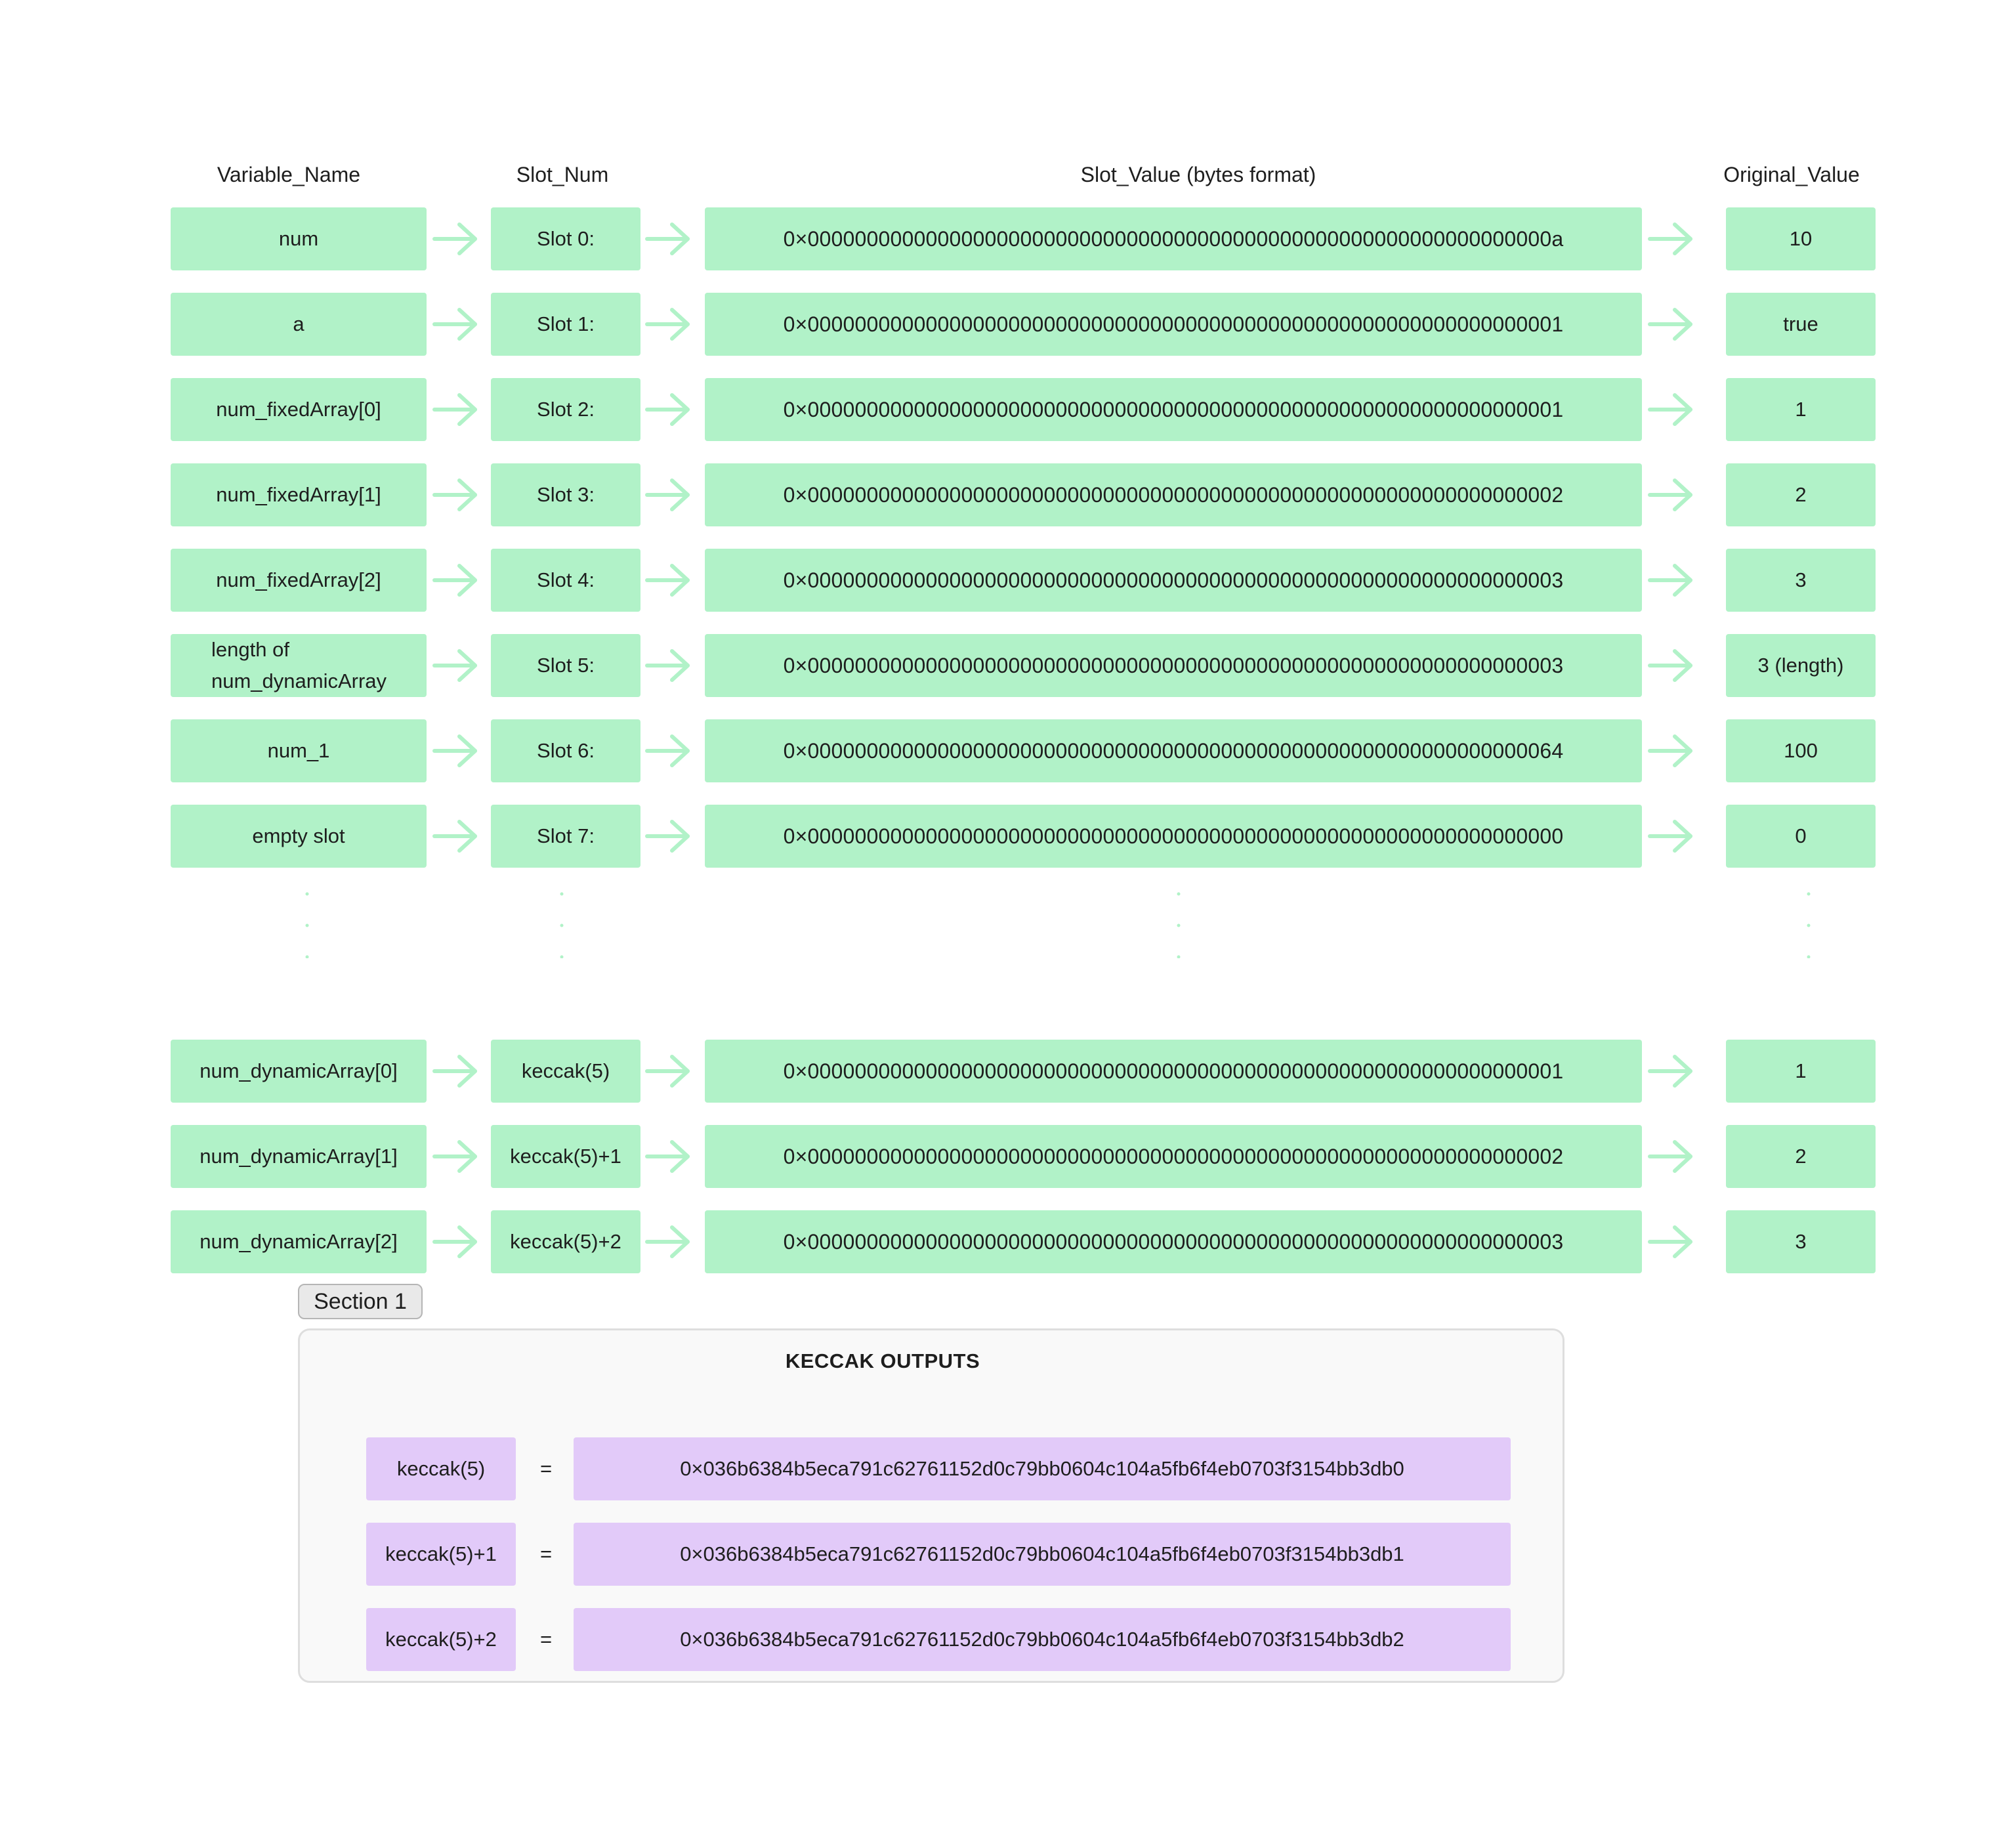 The image size is (2016, 1843). What do you see at coordinates (441, 1554) in the screenshot?
I see `keccak-label-box: keccak(5)+1` at bounding box center [441, 1554].